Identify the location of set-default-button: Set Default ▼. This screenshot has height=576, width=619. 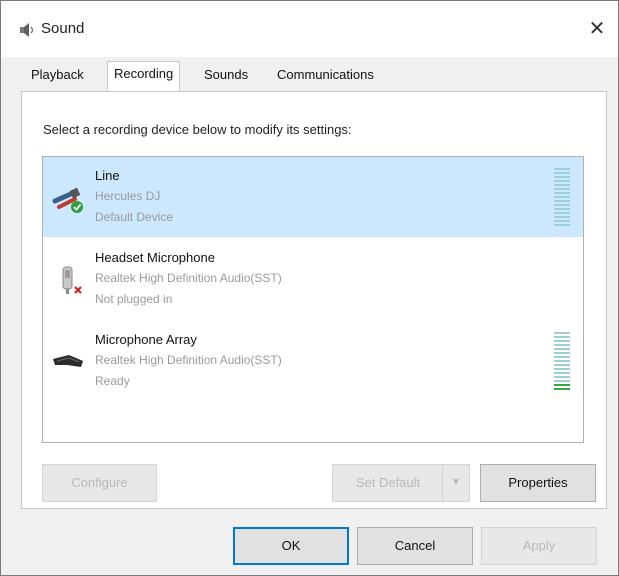
(401, 483).